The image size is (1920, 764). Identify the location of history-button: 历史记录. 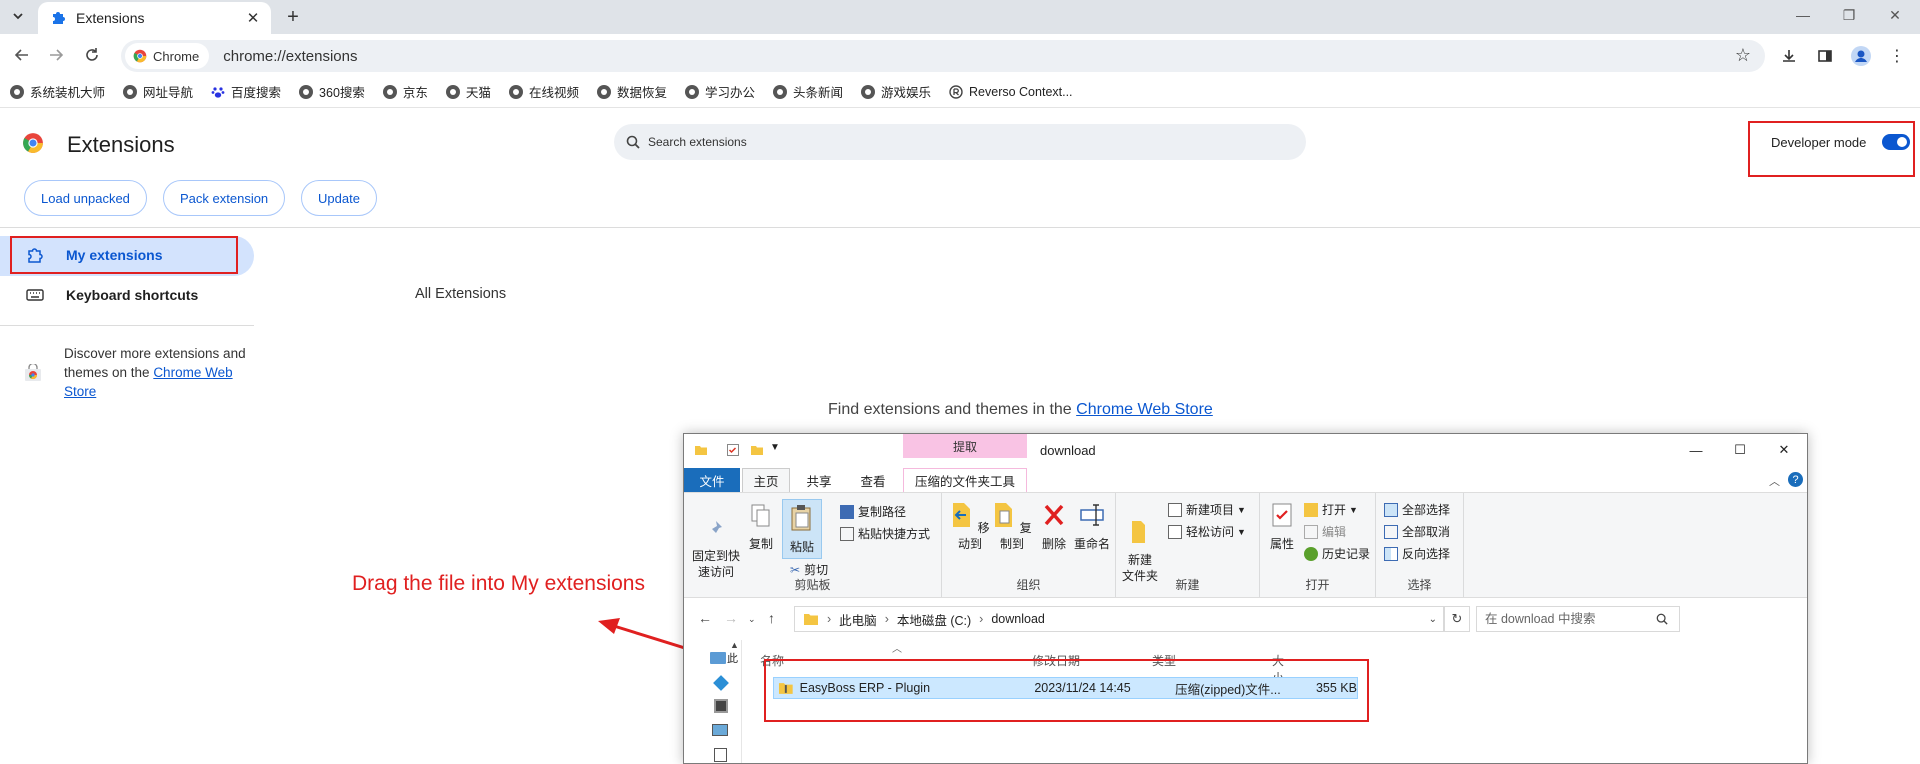
(1337, 553).